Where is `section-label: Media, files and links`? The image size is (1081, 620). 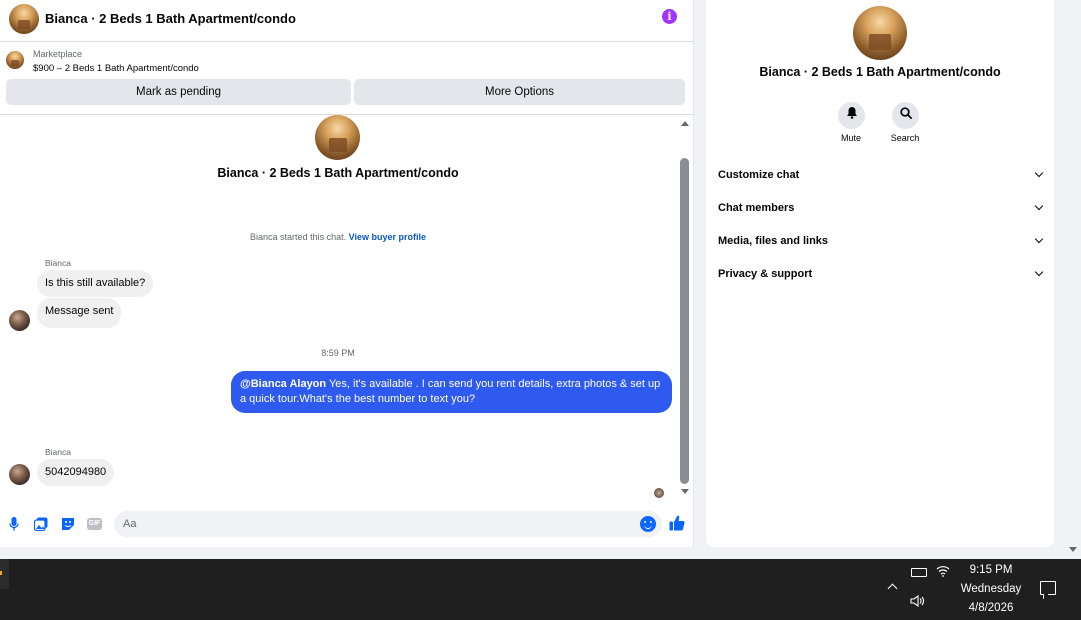 section-label: Media, files and links is located at coordinates (773, 241).